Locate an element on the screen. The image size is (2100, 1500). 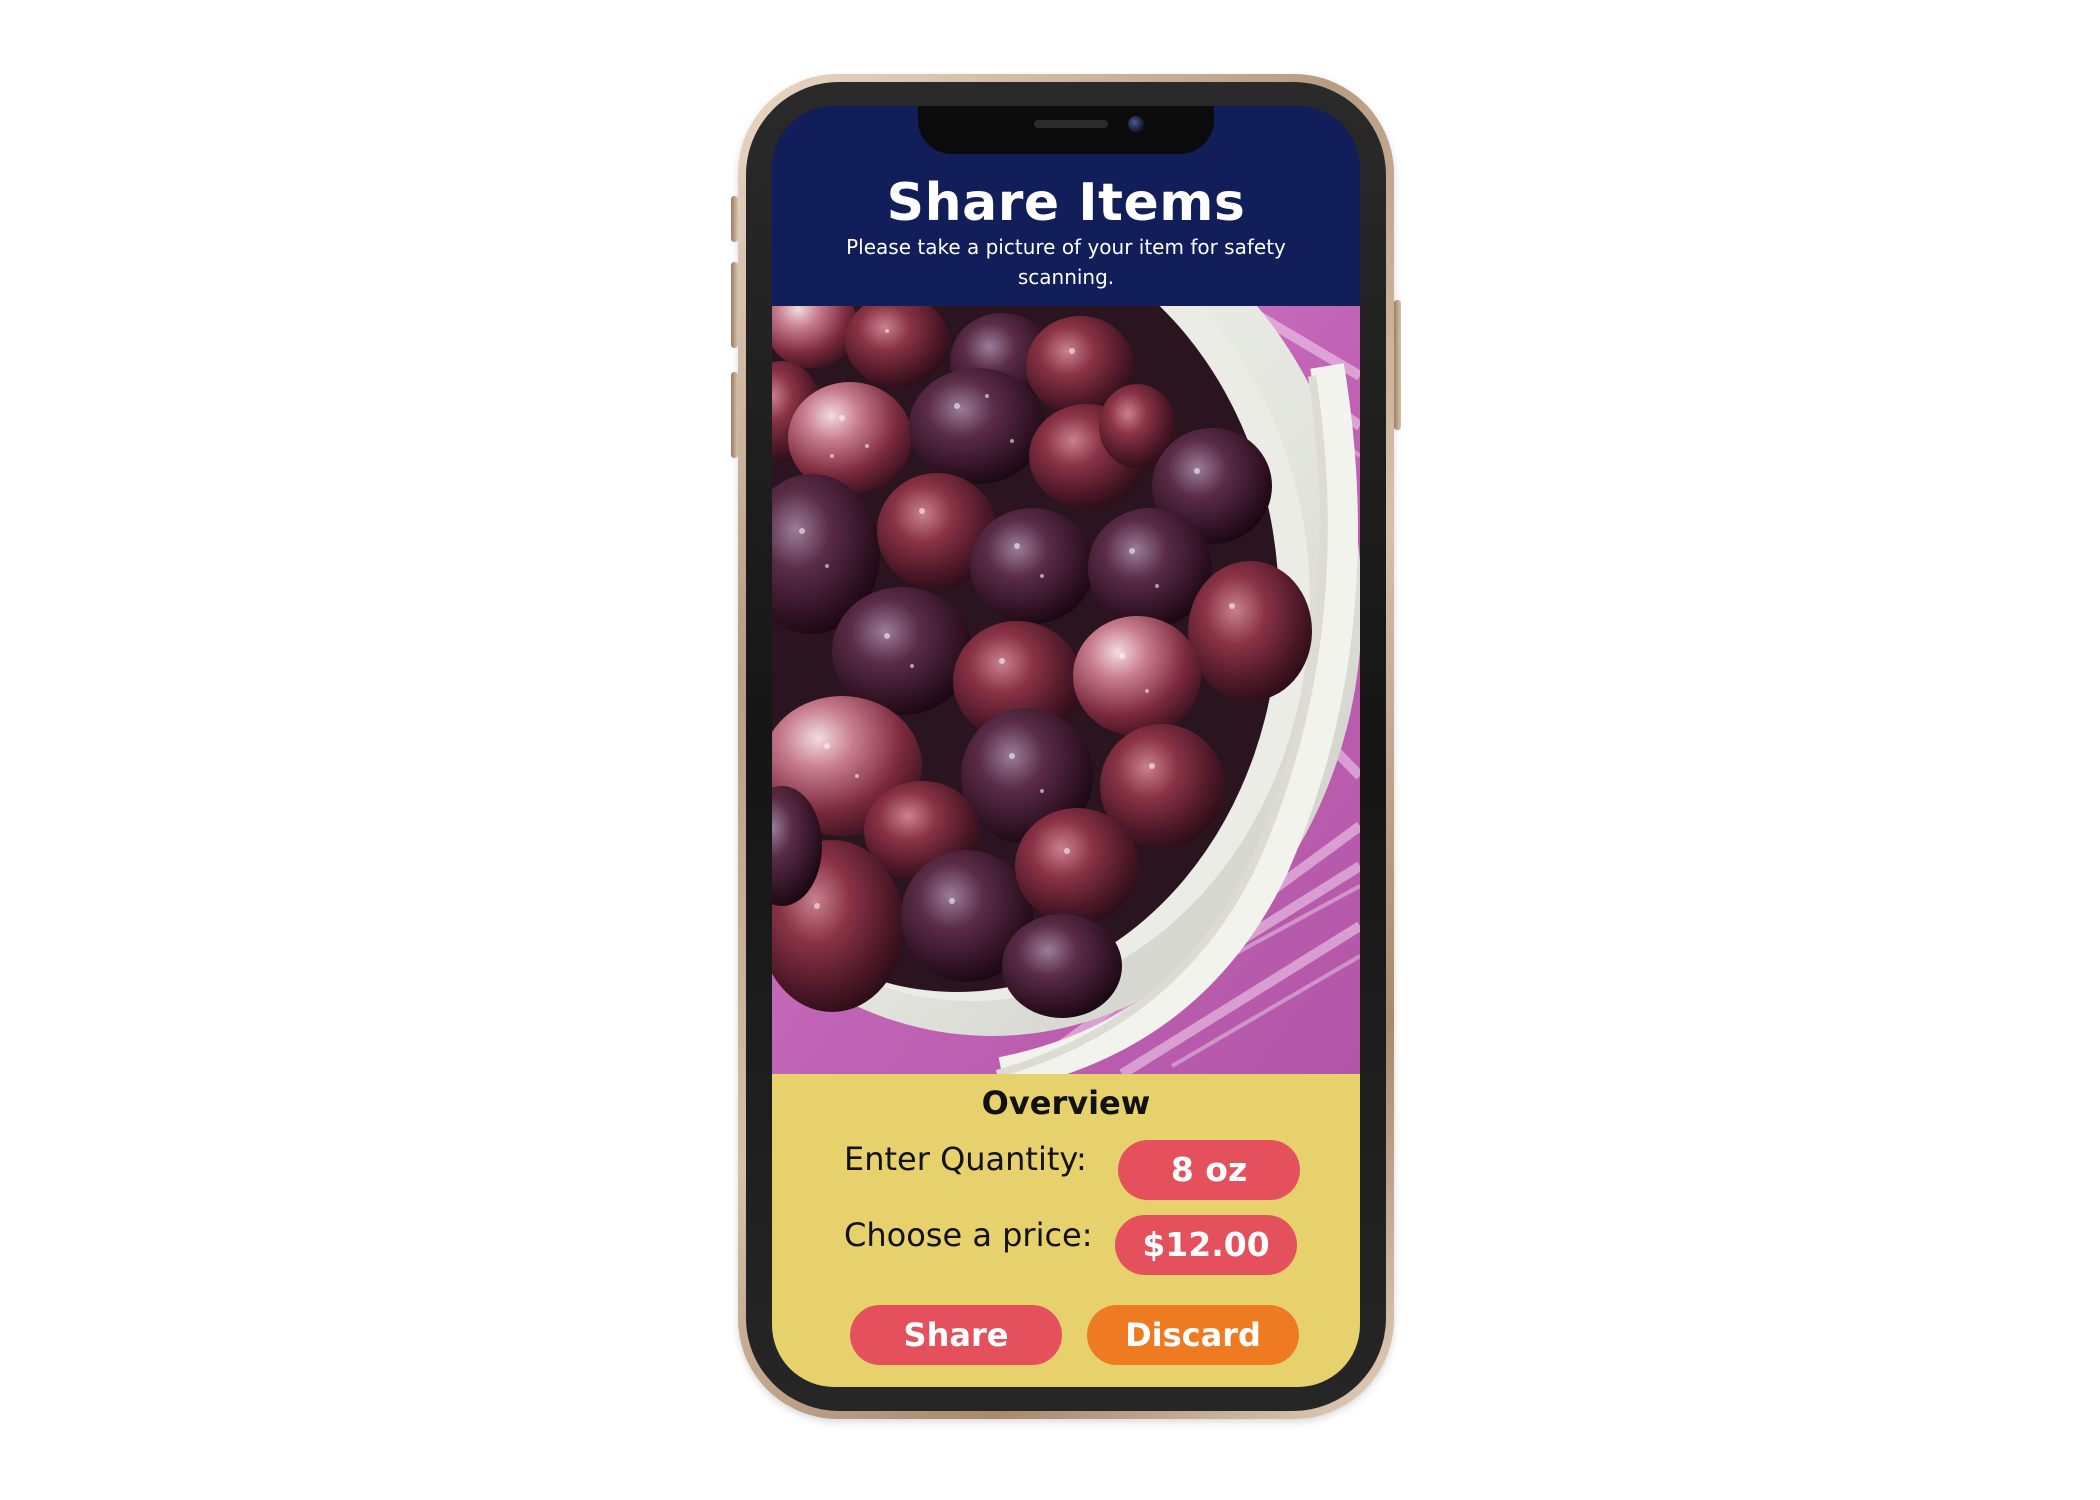
page-title: Share Items is located at coordinates (1066, 203).